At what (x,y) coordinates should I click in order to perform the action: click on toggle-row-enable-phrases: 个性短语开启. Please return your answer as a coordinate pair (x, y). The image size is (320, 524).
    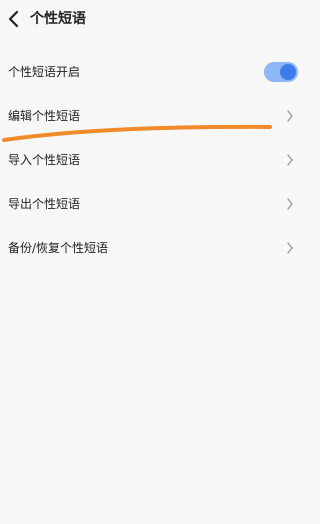
    Looking at the image, I should click on (150, 72).